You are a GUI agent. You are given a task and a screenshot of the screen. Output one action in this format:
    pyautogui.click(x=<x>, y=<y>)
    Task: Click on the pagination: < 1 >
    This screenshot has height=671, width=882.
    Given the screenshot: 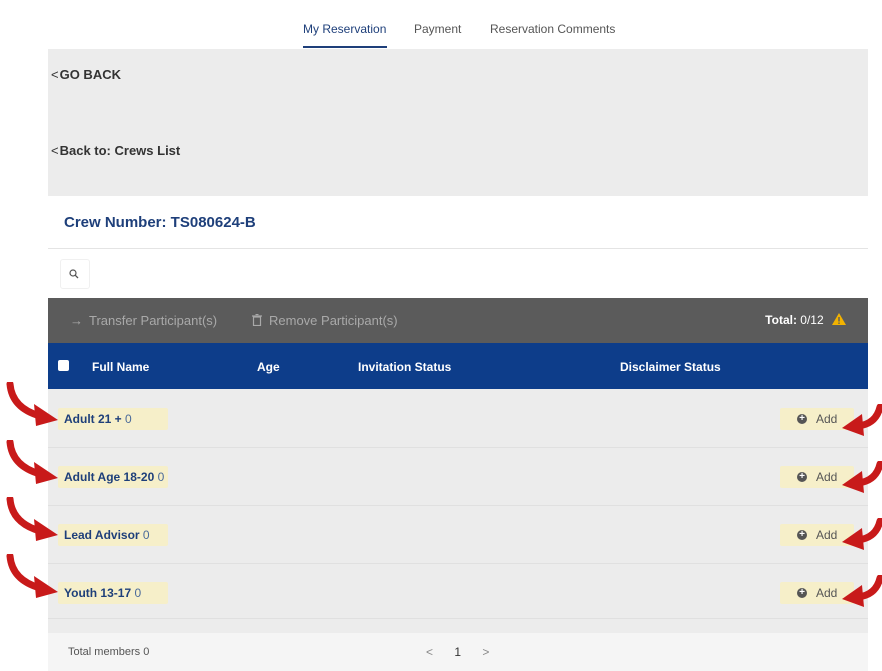 What is the action you would take?
    pyautogui.click(x=466, y=652)
    